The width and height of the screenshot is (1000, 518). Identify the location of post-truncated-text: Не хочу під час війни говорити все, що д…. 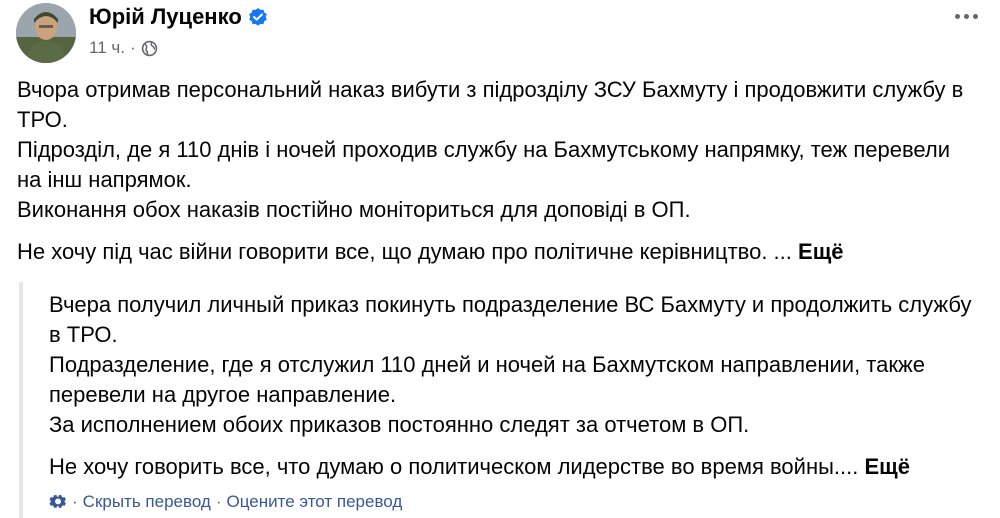
(404, 251).